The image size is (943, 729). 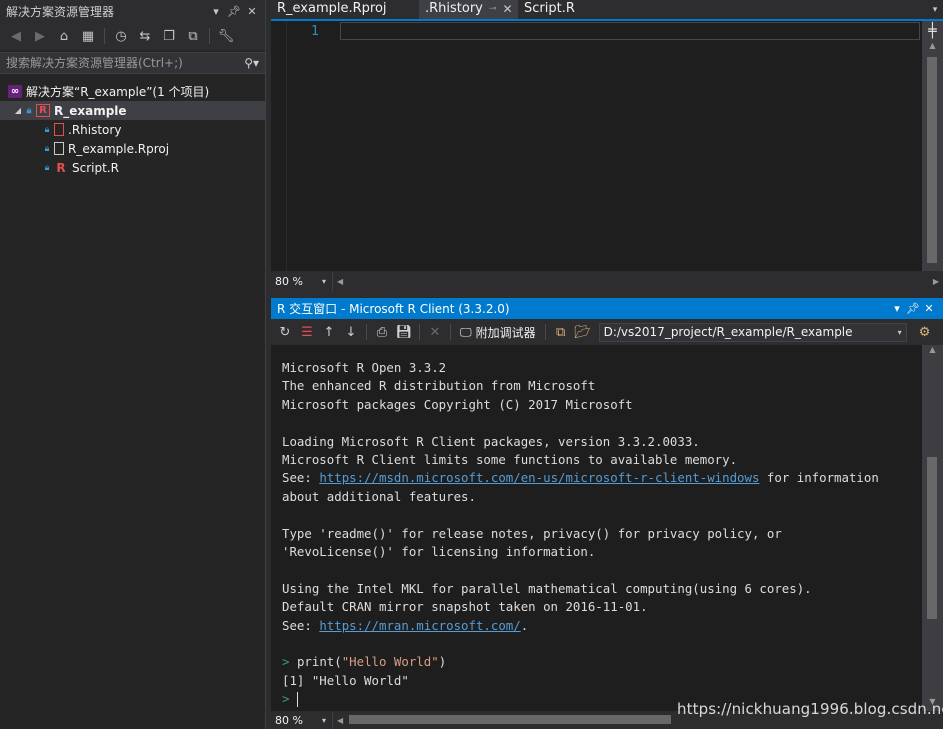 I want to click on collapse-all-icon: ❐, so click(x=169, y=36).